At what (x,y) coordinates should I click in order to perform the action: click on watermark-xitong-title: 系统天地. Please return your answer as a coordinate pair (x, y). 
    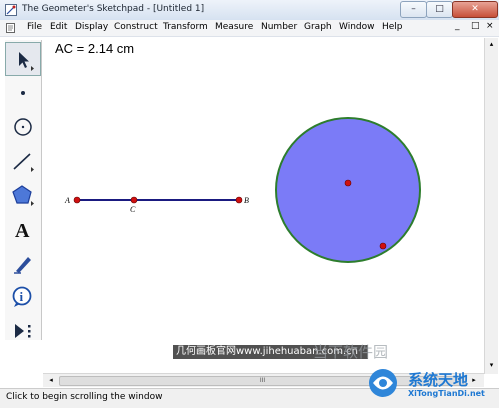
    Looking at the image, I should click on (438, 380).